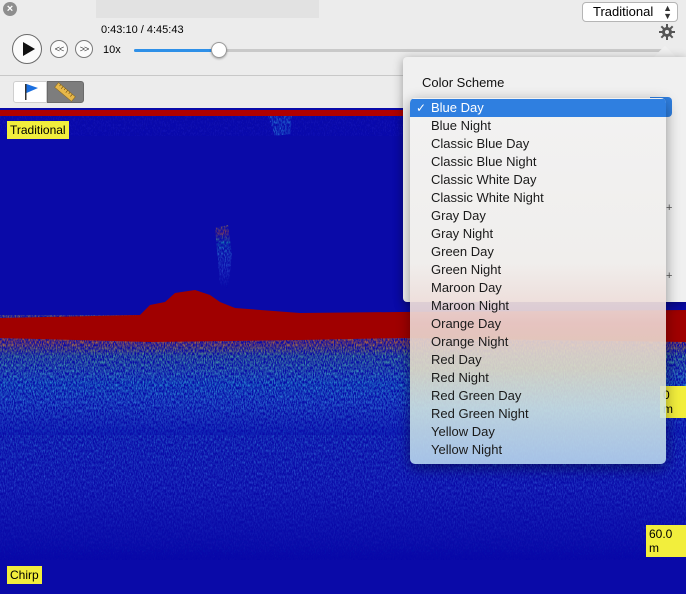 The height and width of the screenshot is (594, 686). I want to click on color-scheme-option: Classic White Night, so click(538, 198).